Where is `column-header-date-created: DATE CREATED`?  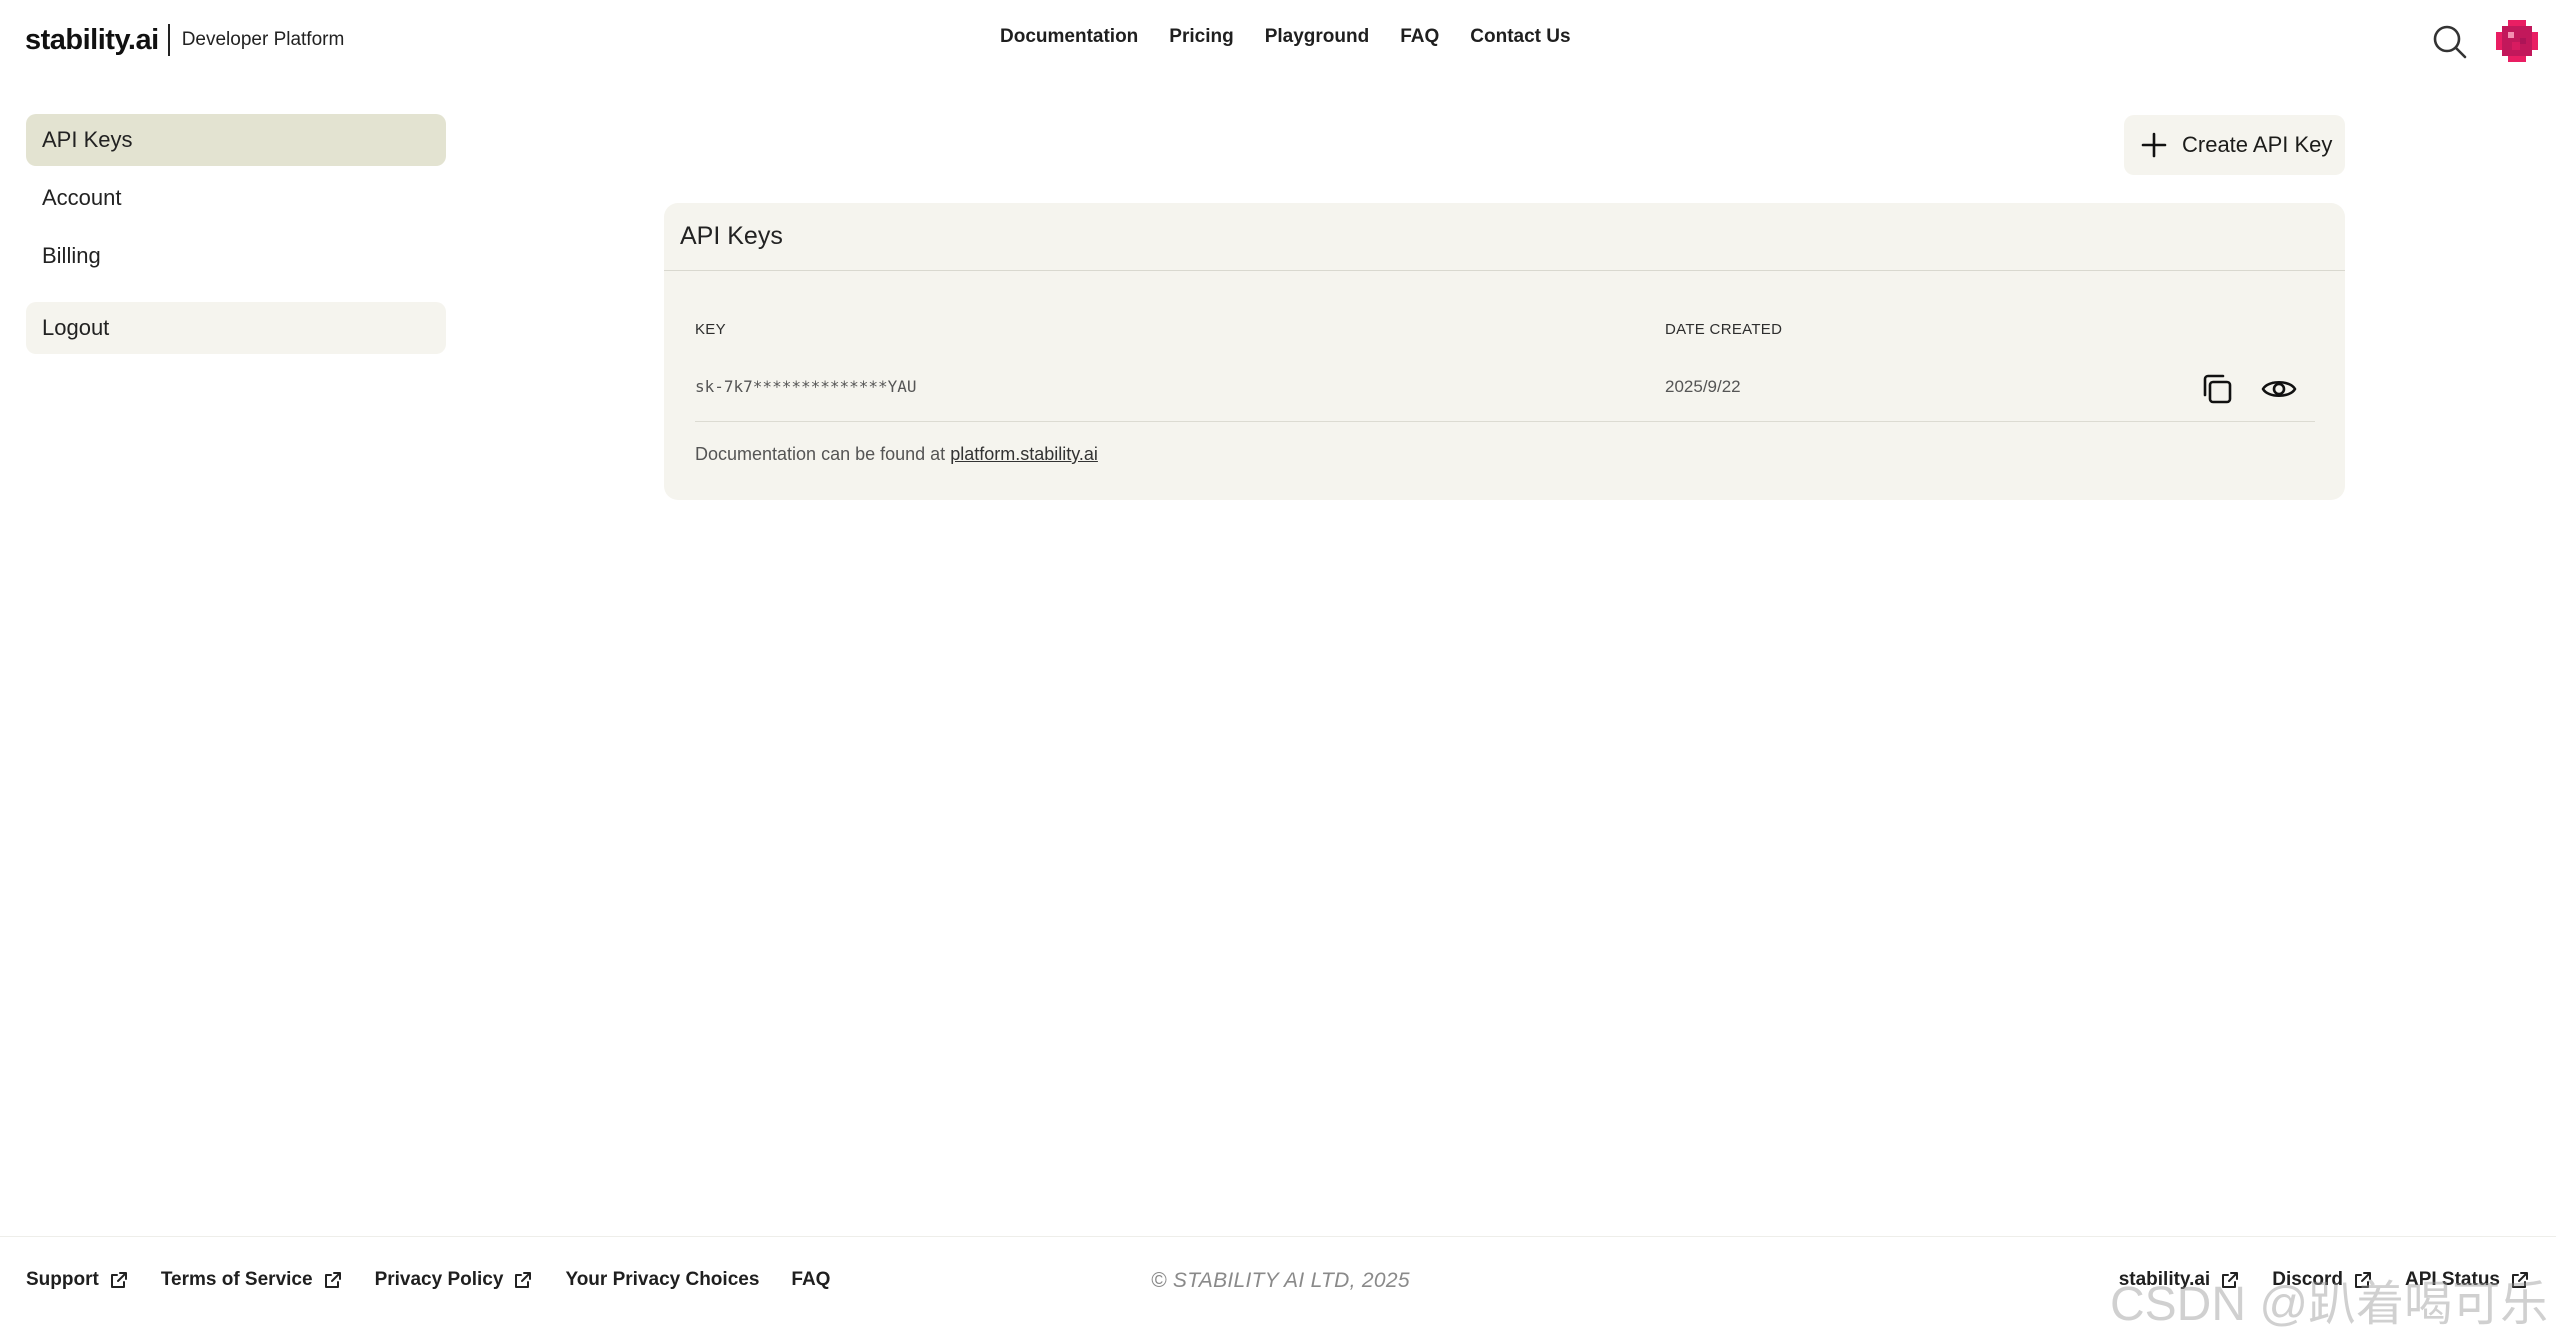
column-header-date-created: DATE CREATED is located at coordinates (1724, 329).